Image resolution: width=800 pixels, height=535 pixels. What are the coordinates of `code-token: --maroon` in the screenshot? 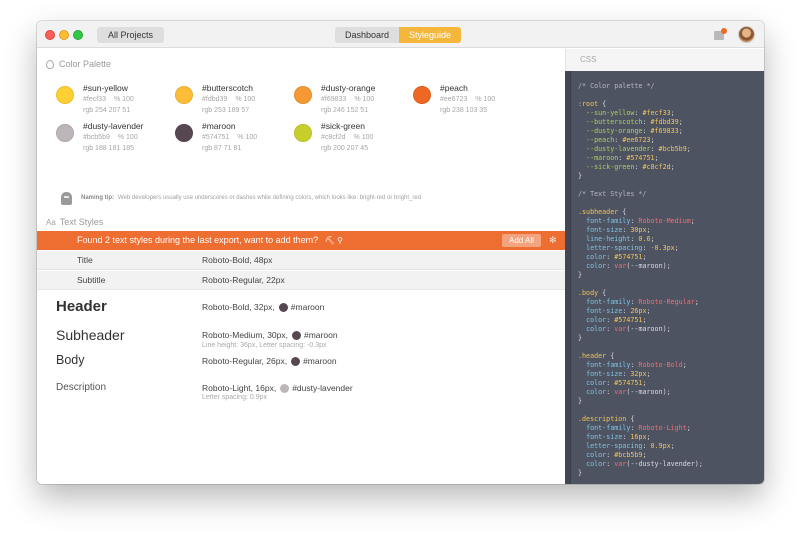 It's located at (602, 158).